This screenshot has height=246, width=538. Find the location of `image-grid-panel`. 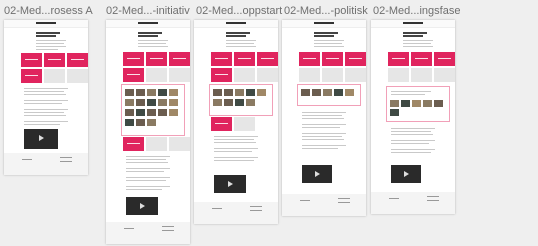

image-grid-panel is located at coordinates (241, 100).